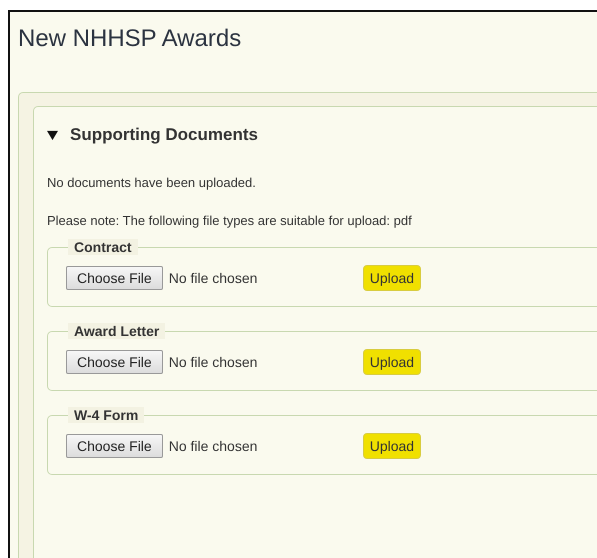 The height and width of the screenshot is (558, 597). Describe the element at coordinates (130, 39) in the screenshot. I see `page-title: New NHHSP Awards` at that location.